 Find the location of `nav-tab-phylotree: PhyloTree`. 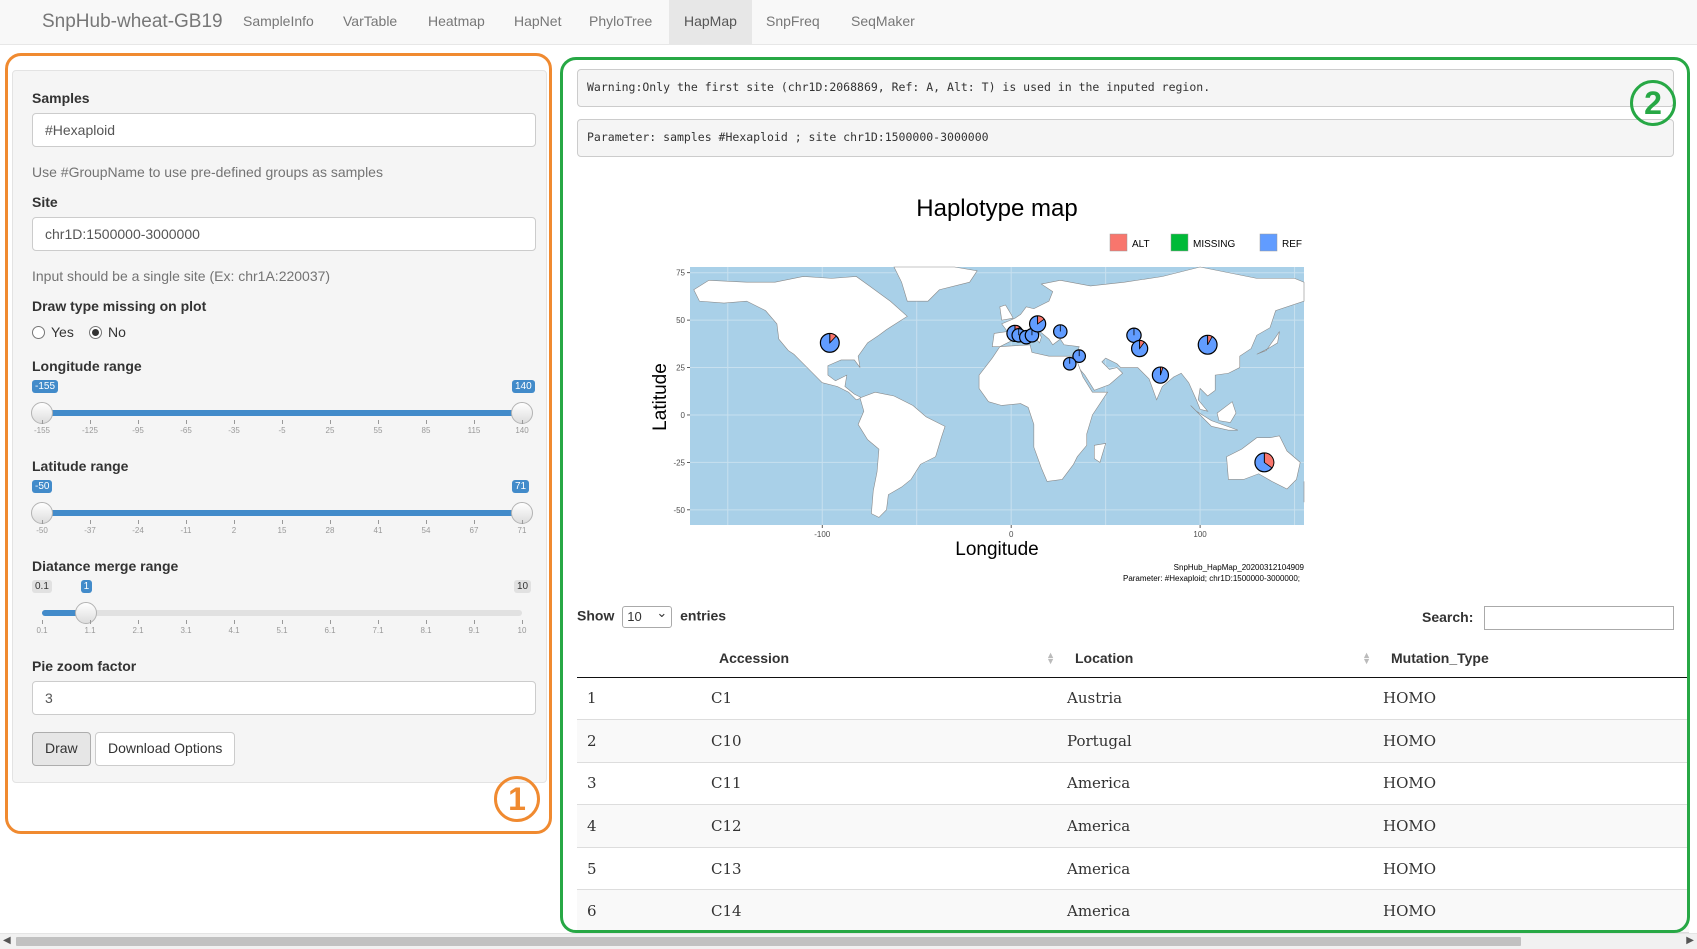

nav-tab-phylotree: PhyloTree is located at coordinates (620, 22).